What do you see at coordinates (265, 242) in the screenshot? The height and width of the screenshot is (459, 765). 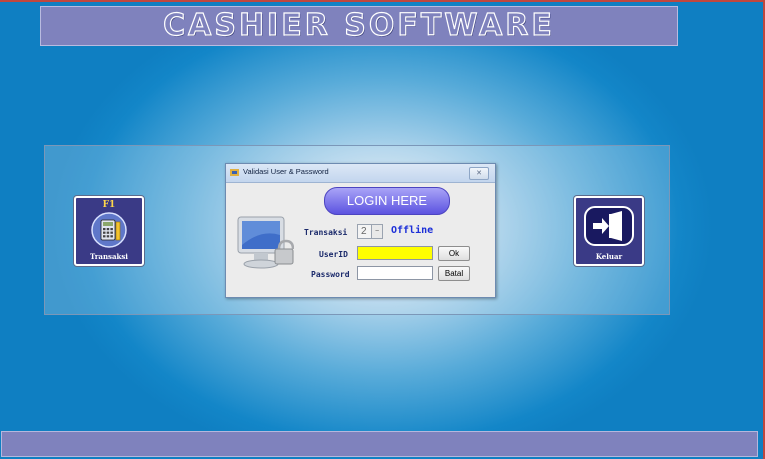 I see `monitor-lock-icon` at bounding box center [265, 242].